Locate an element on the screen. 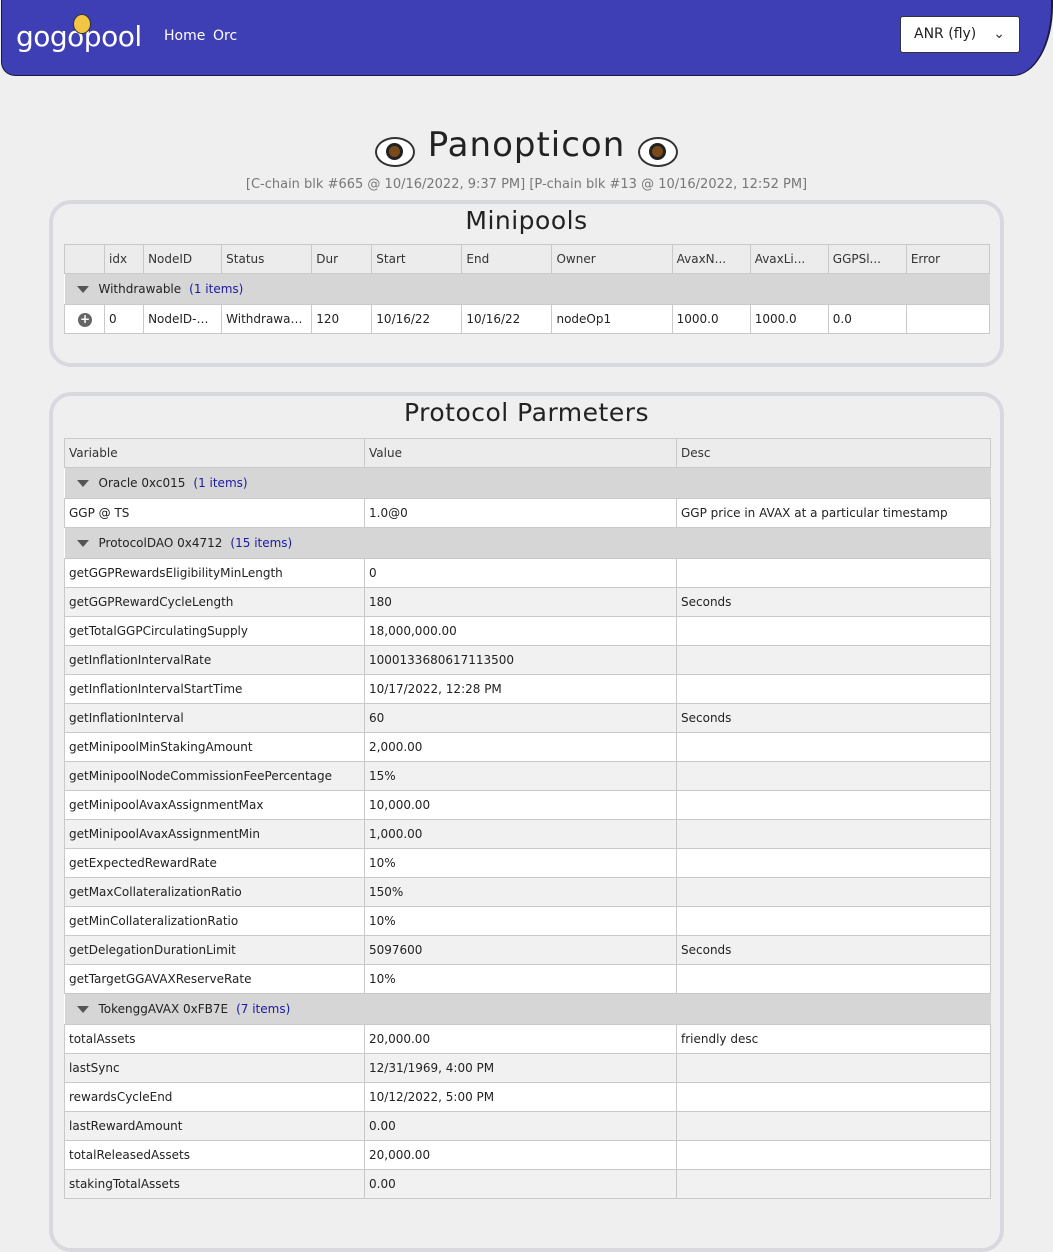  nav-link-orc: Orc is located at coordinates (225, 36).